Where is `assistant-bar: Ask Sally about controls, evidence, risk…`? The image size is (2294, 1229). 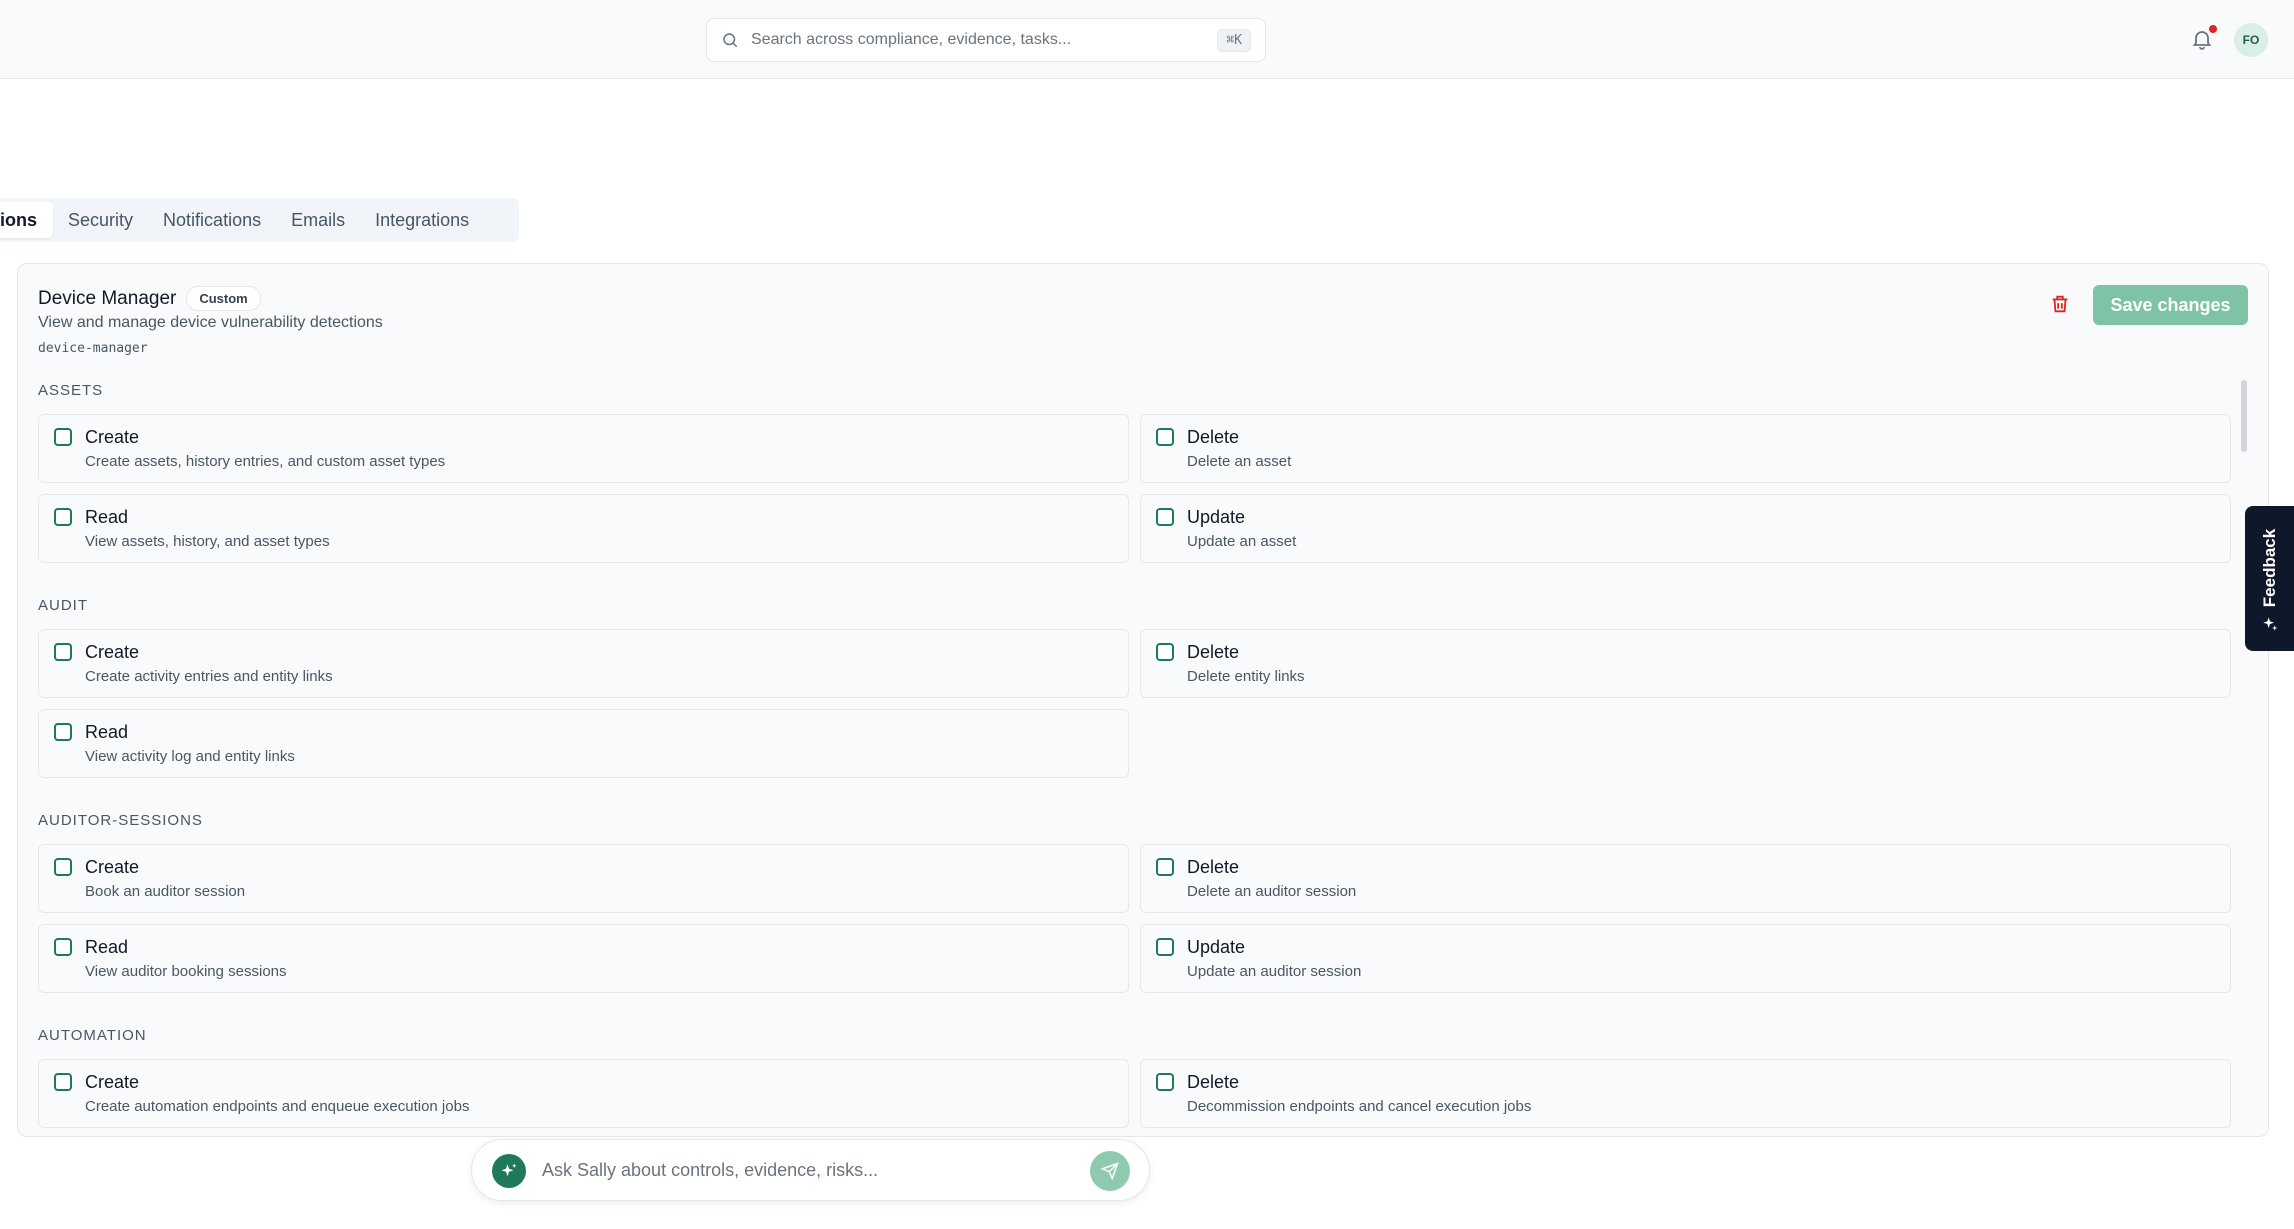
assistant-bar: Ask Sally about controls, evidence, risk… is located at coordinates (810, 1170).